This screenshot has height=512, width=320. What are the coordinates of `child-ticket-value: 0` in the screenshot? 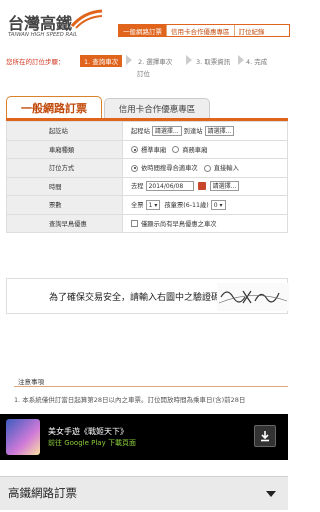 It's located at (215, 205).